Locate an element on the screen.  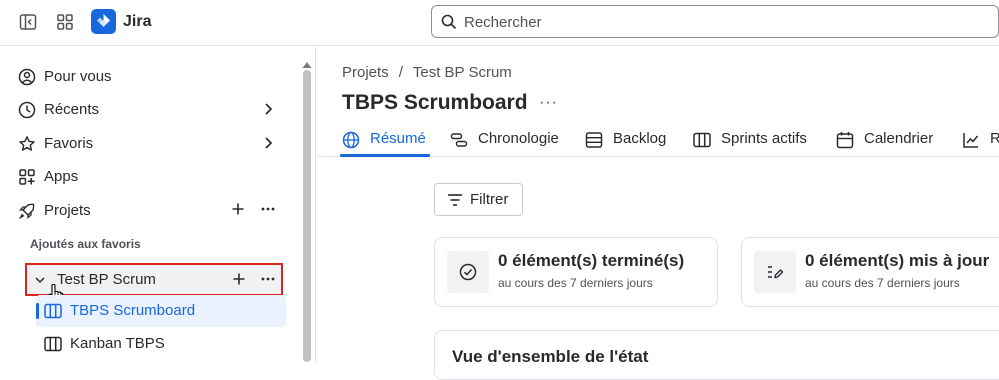
sidebar-board-label: Kanban TBPS is located at coordinates (117, 343).